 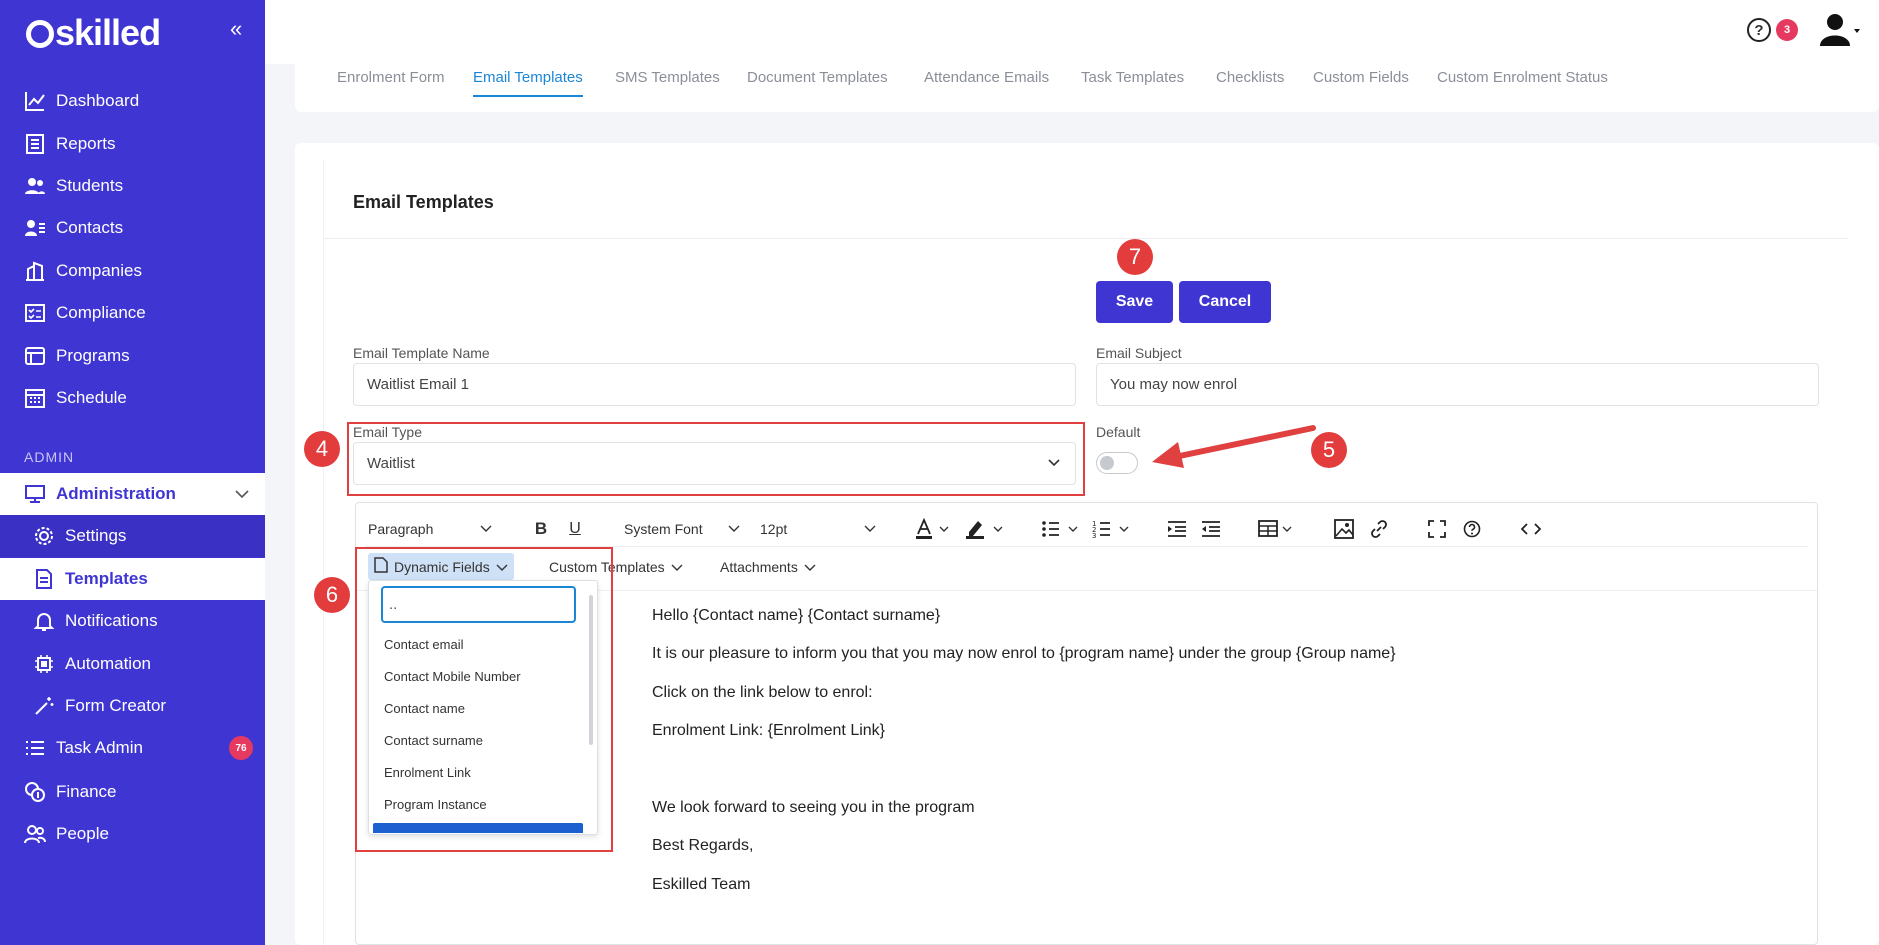 What do you see at coordinates (1234, 446) in the screenshot?
I see `annotation-arrow-icon` at bounding box center [1234, 446].